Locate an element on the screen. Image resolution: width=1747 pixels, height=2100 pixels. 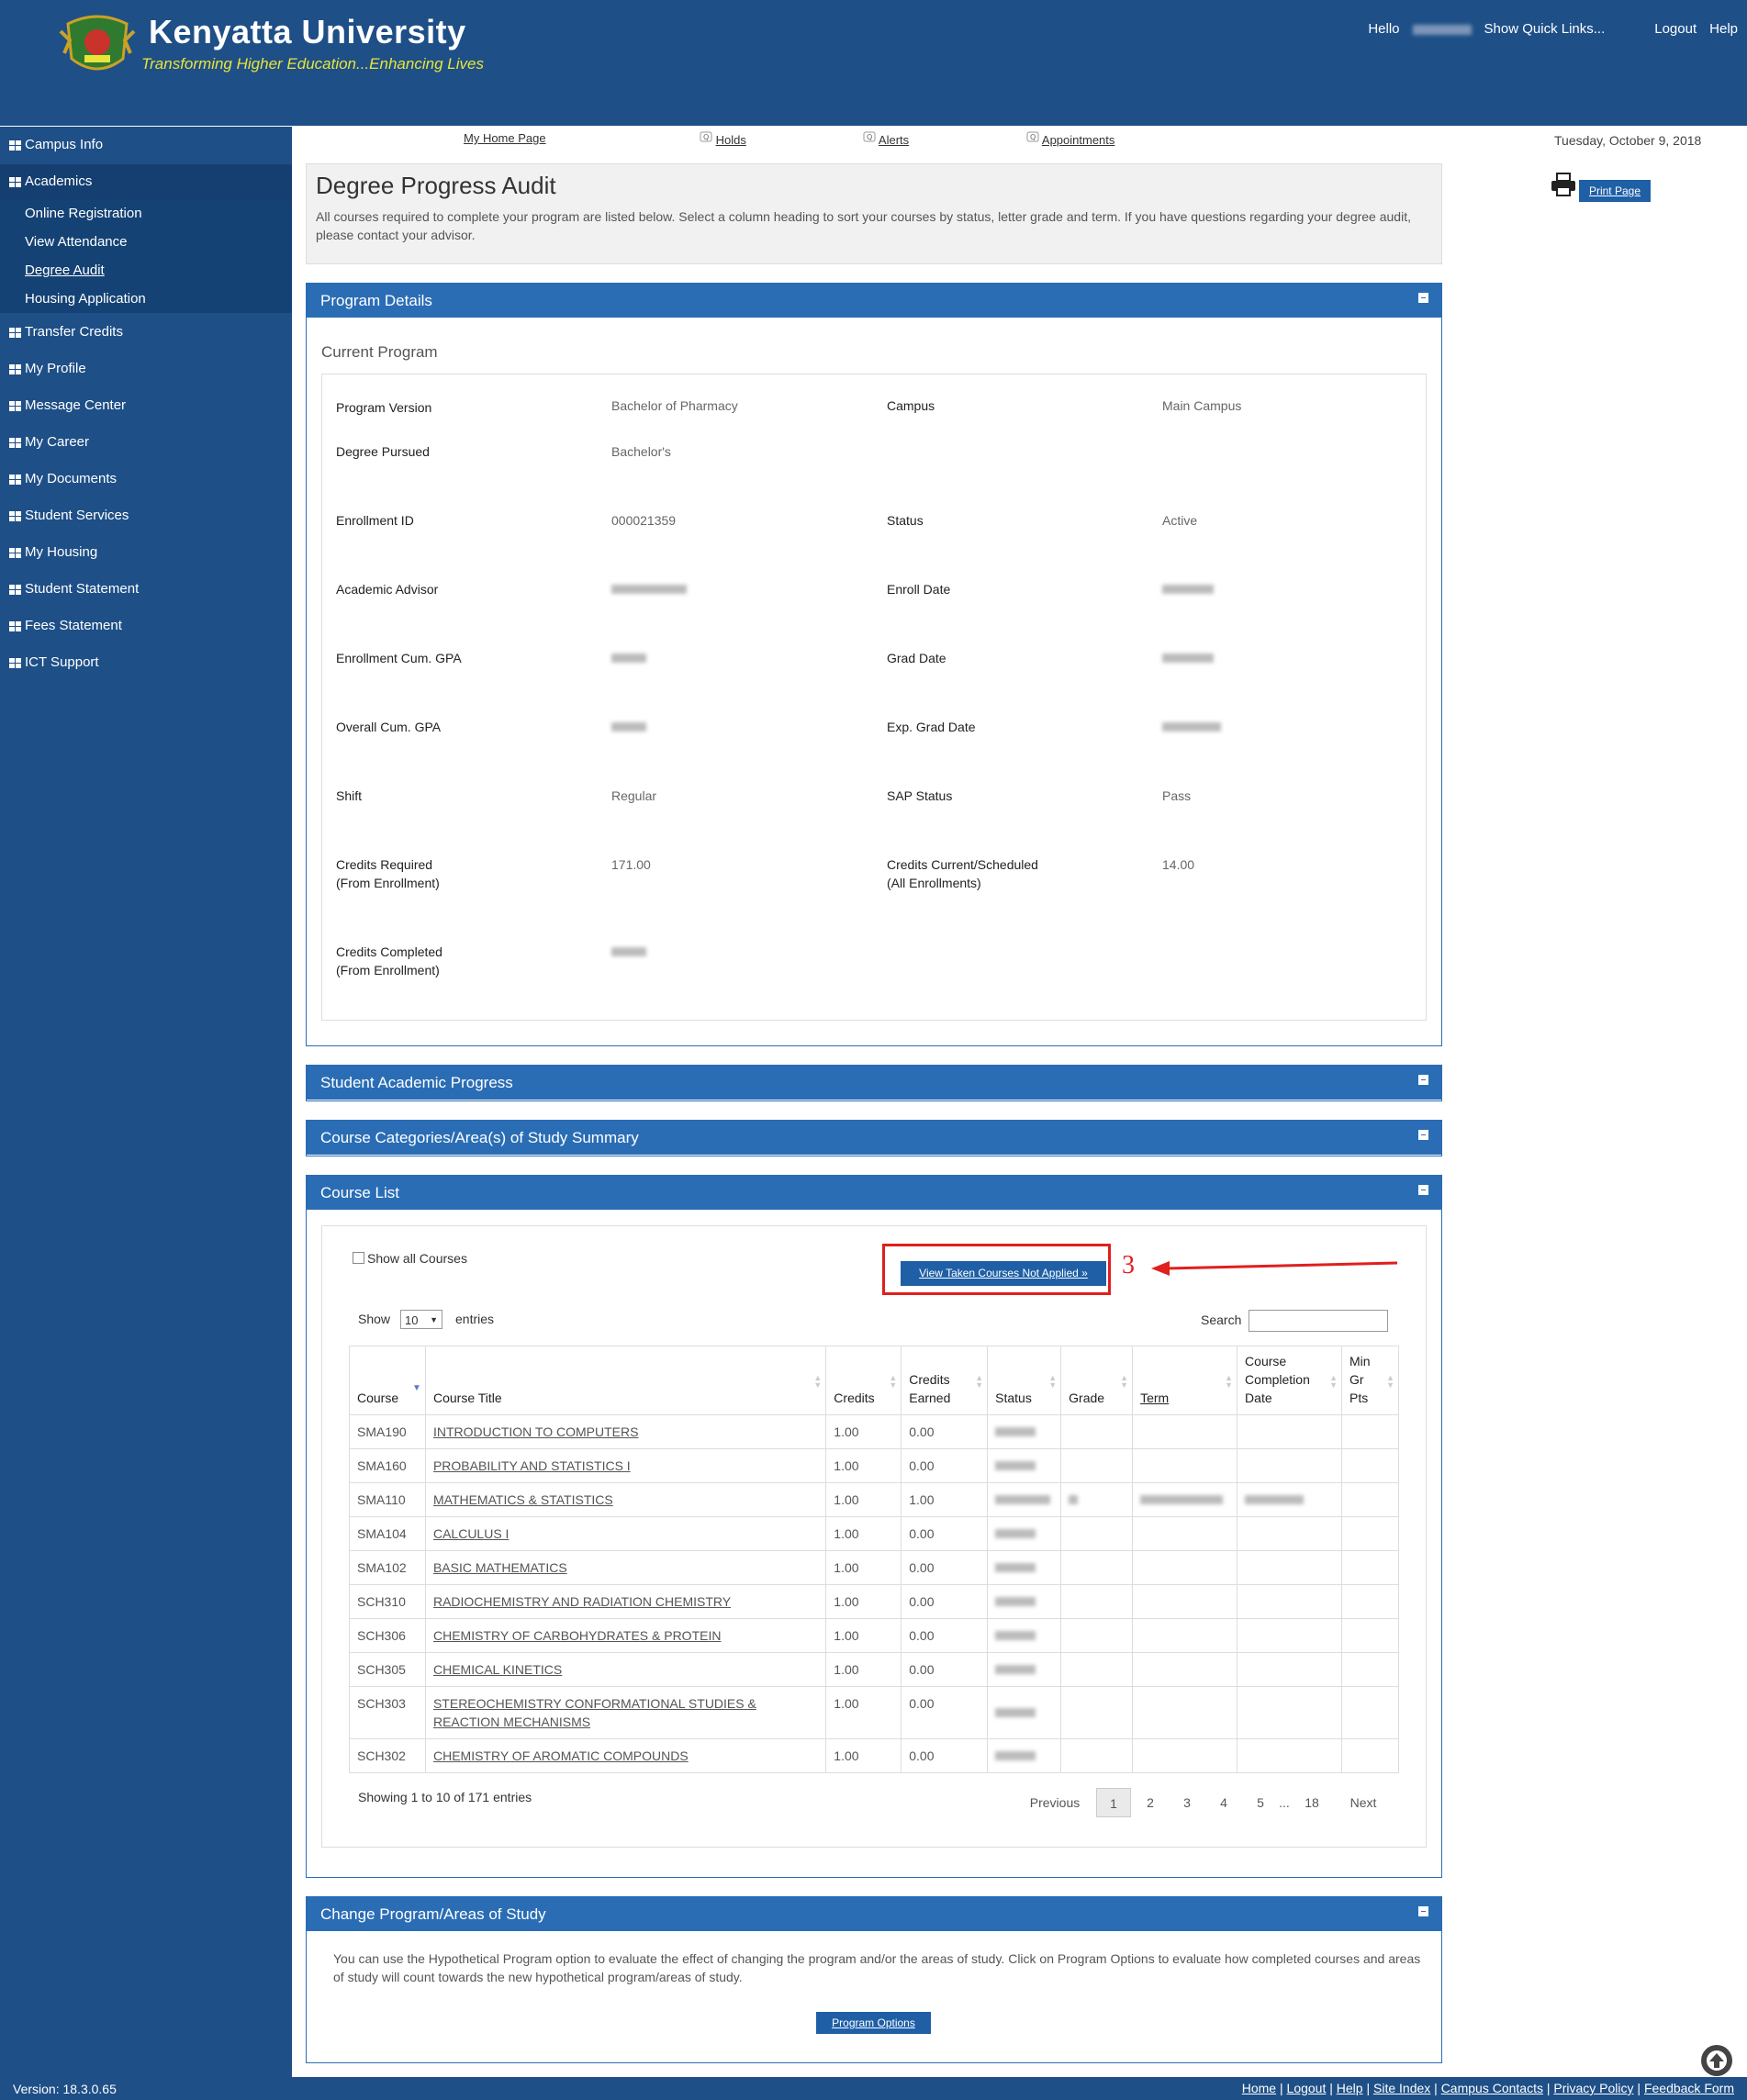
pager-page-current: 1 is located at coordinates (1113, 1802).